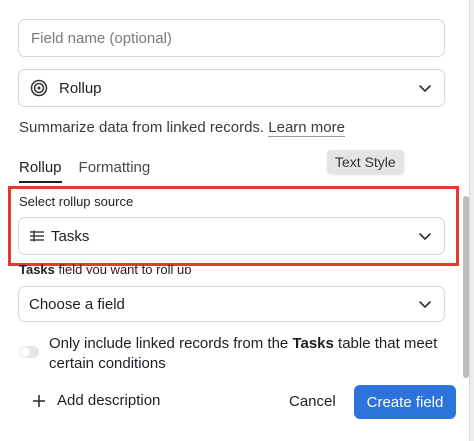 The height and width of the screenshot is (441, 474). Describe the element at coordinates (405, 402) in the screenshot. I see `create-field-button: Create field` at that location.